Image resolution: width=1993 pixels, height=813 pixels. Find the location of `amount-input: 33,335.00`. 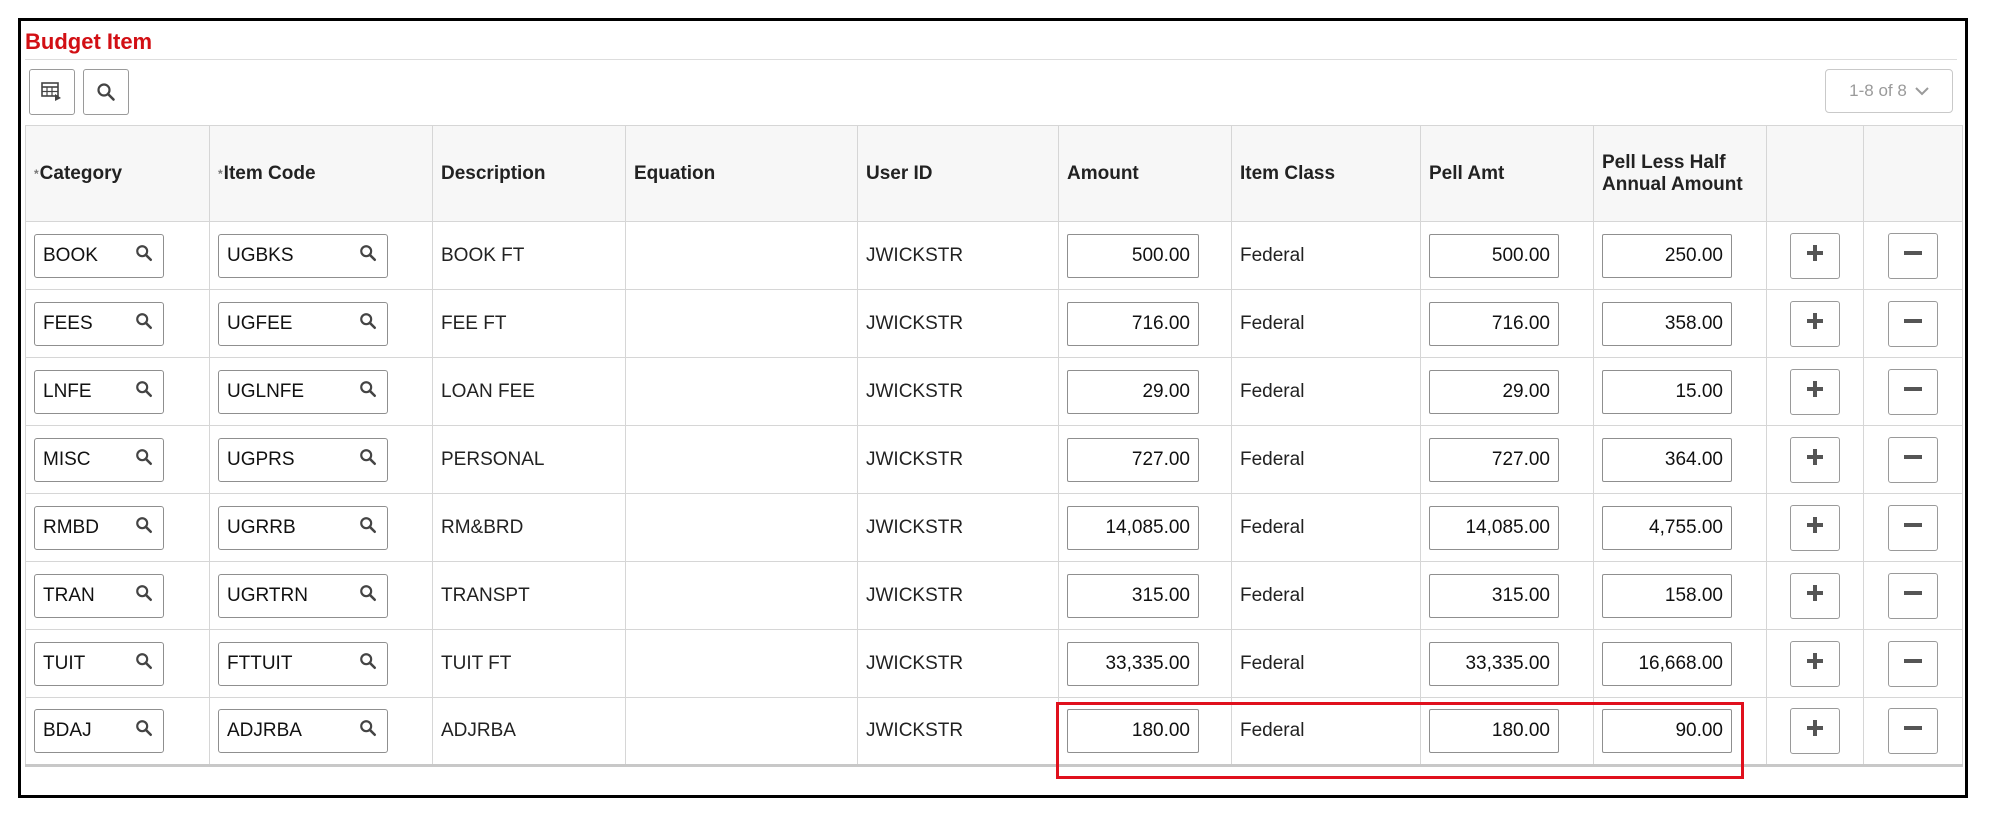

amount-input: 33,335.00 is located at coordinates (1133, 663).